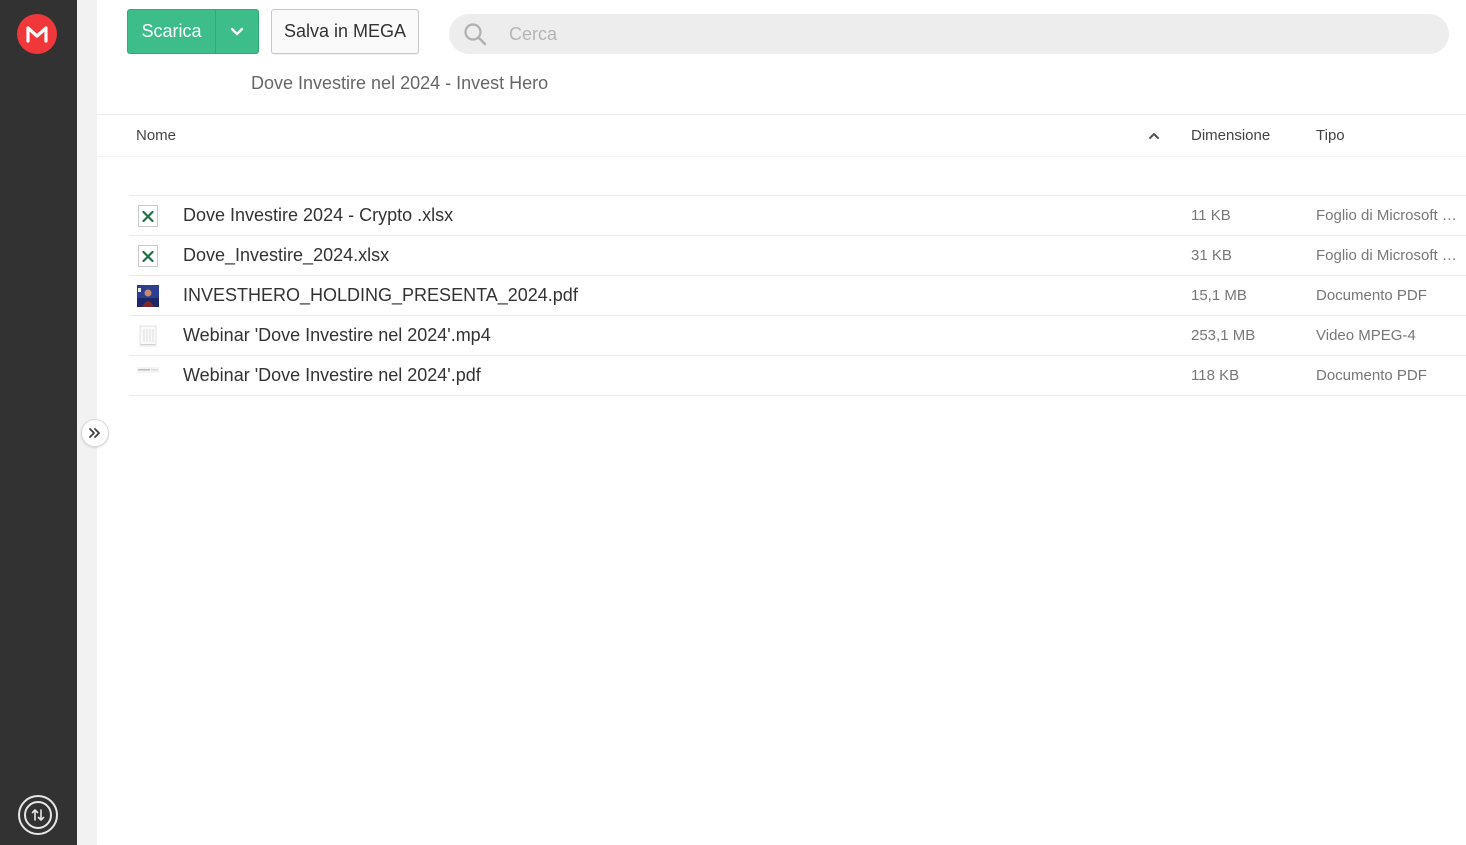 The image size is (1466, 845). What do you see at coordinates (781, 156) in the screenshot?
I see `column-header-divider` at bounding box center [781, 156].